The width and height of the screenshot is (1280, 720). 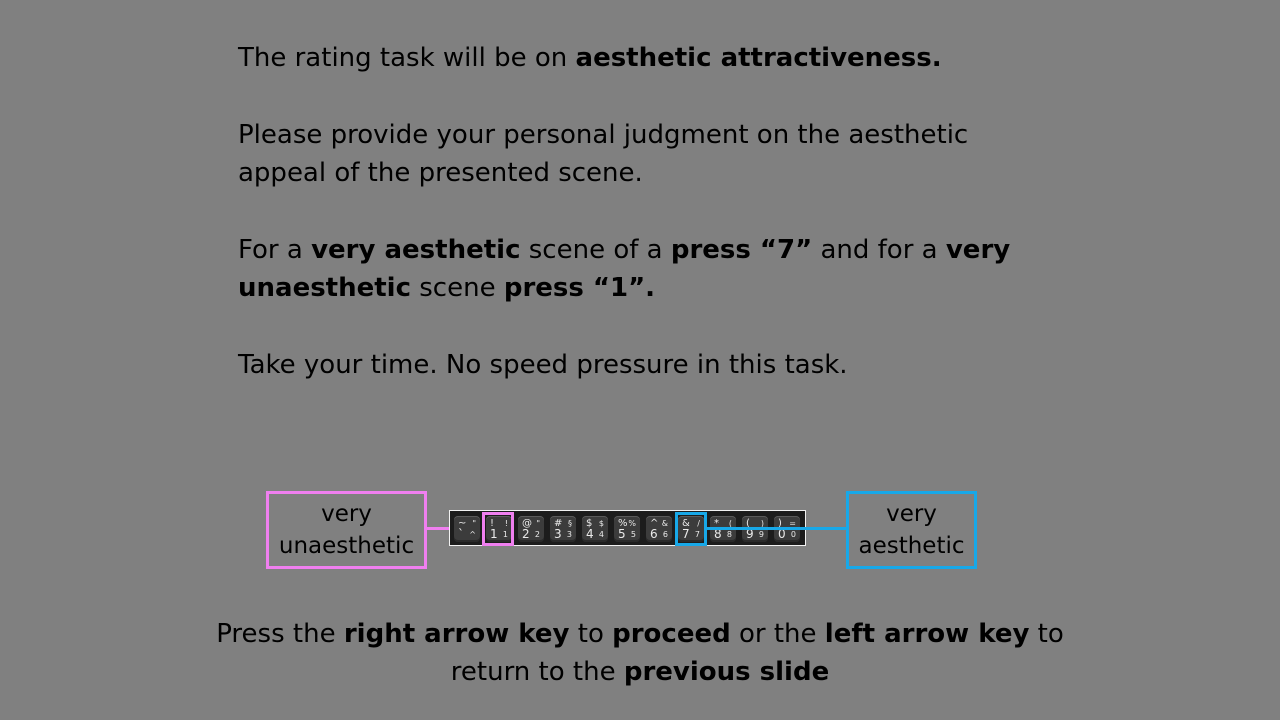 What do you see at coordinates (601, 523) in the screenshot?
I see `key-symbol: $` at bounding box center [601, 523].